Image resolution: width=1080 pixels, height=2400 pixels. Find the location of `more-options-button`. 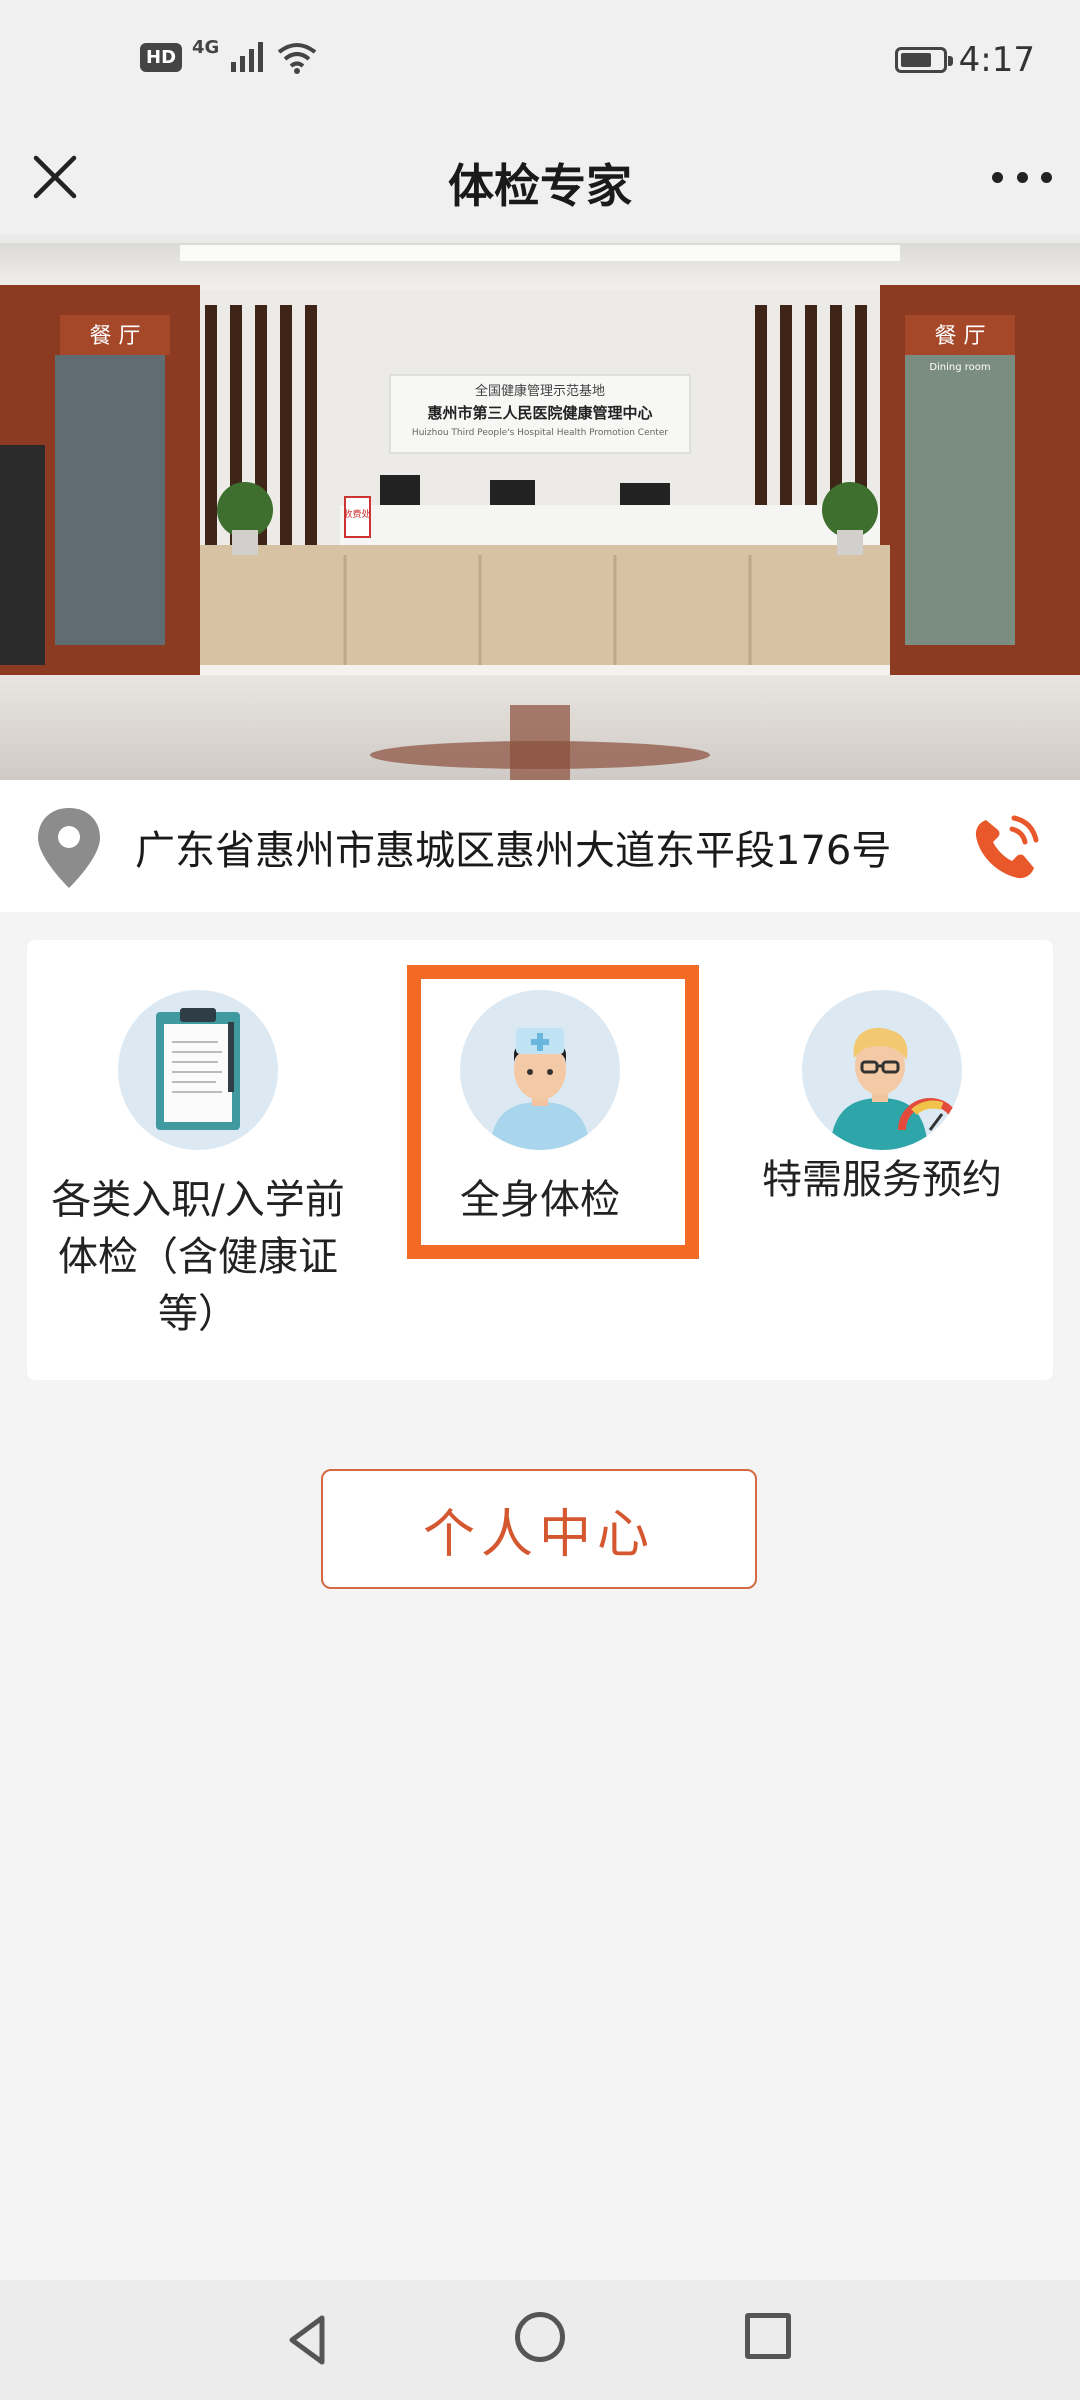

more-options-button is located at coordinates (1022, 177).